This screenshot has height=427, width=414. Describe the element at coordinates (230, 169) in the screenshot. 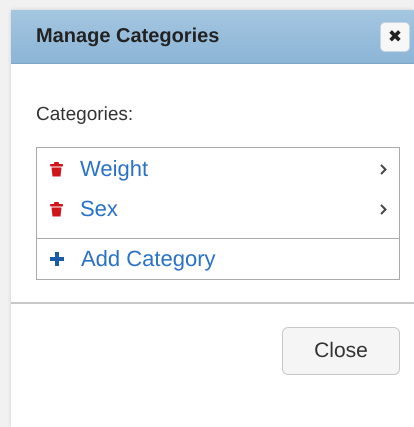

I see `category-link: Weight` at that location.